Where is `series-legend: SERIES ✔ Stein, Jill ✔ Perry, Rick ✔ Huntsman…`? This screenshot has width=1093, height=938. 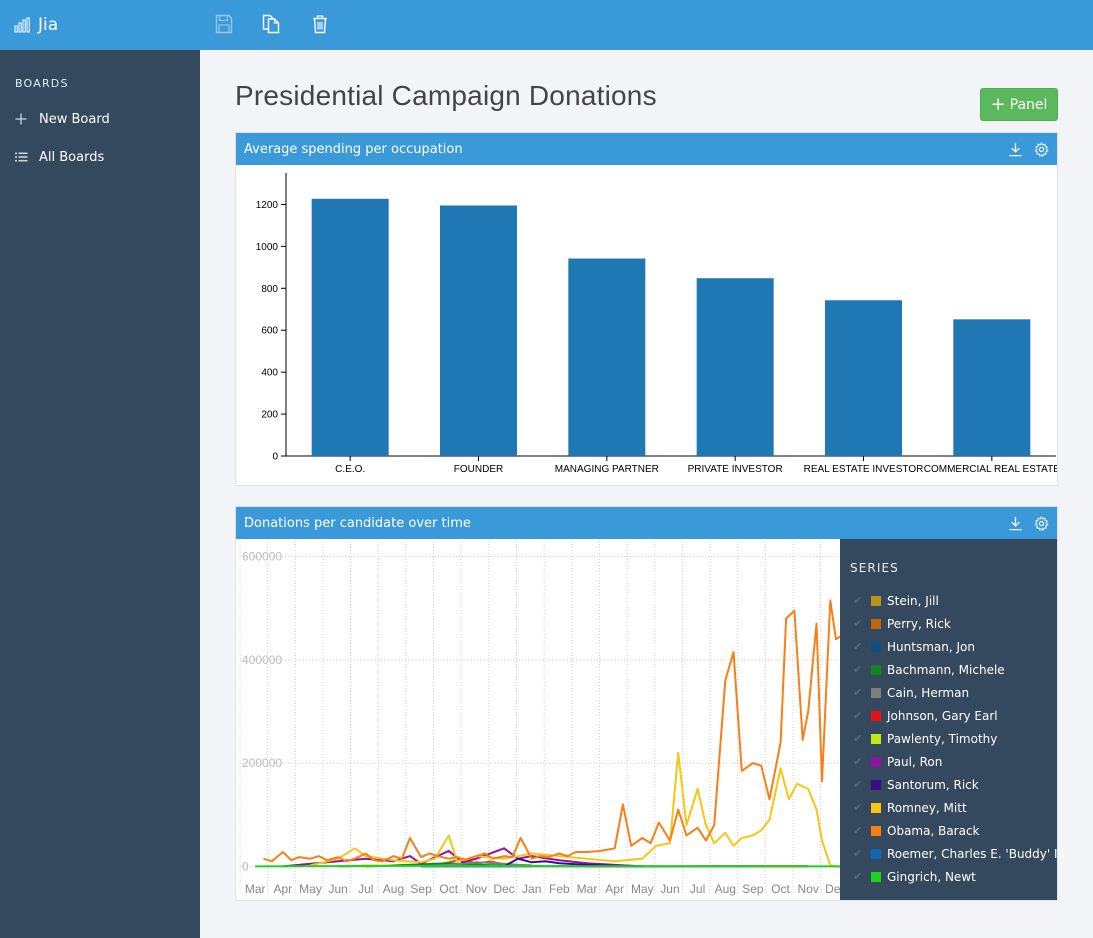 series-legend: SERIES ✔ Stein, Jill ✔ Perry, Rick ✔ Huntsman… is located at coordinates (952, 719).